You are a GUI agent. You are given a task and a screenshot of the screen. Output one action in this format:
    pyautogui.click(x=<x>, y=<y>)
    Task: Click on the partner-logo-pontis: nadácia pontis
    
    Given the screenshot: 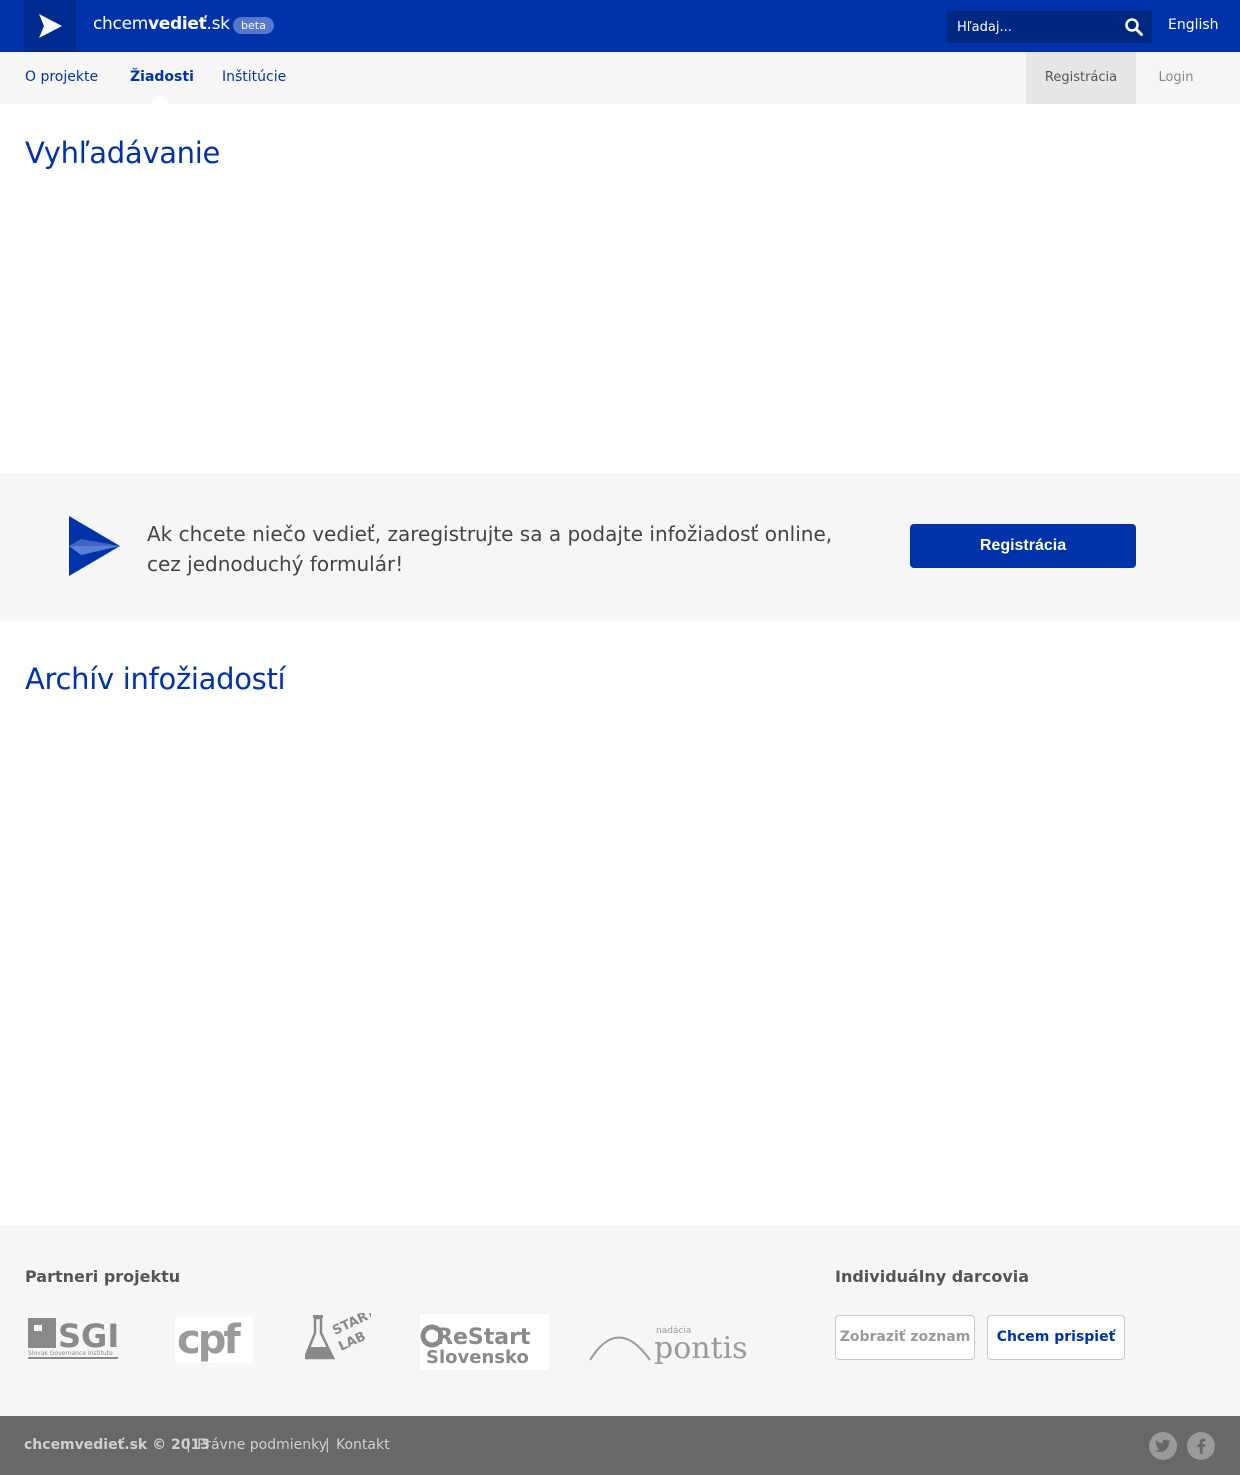 What is the action you would take?
    pyautogui.click(x=668, y=1343)
    